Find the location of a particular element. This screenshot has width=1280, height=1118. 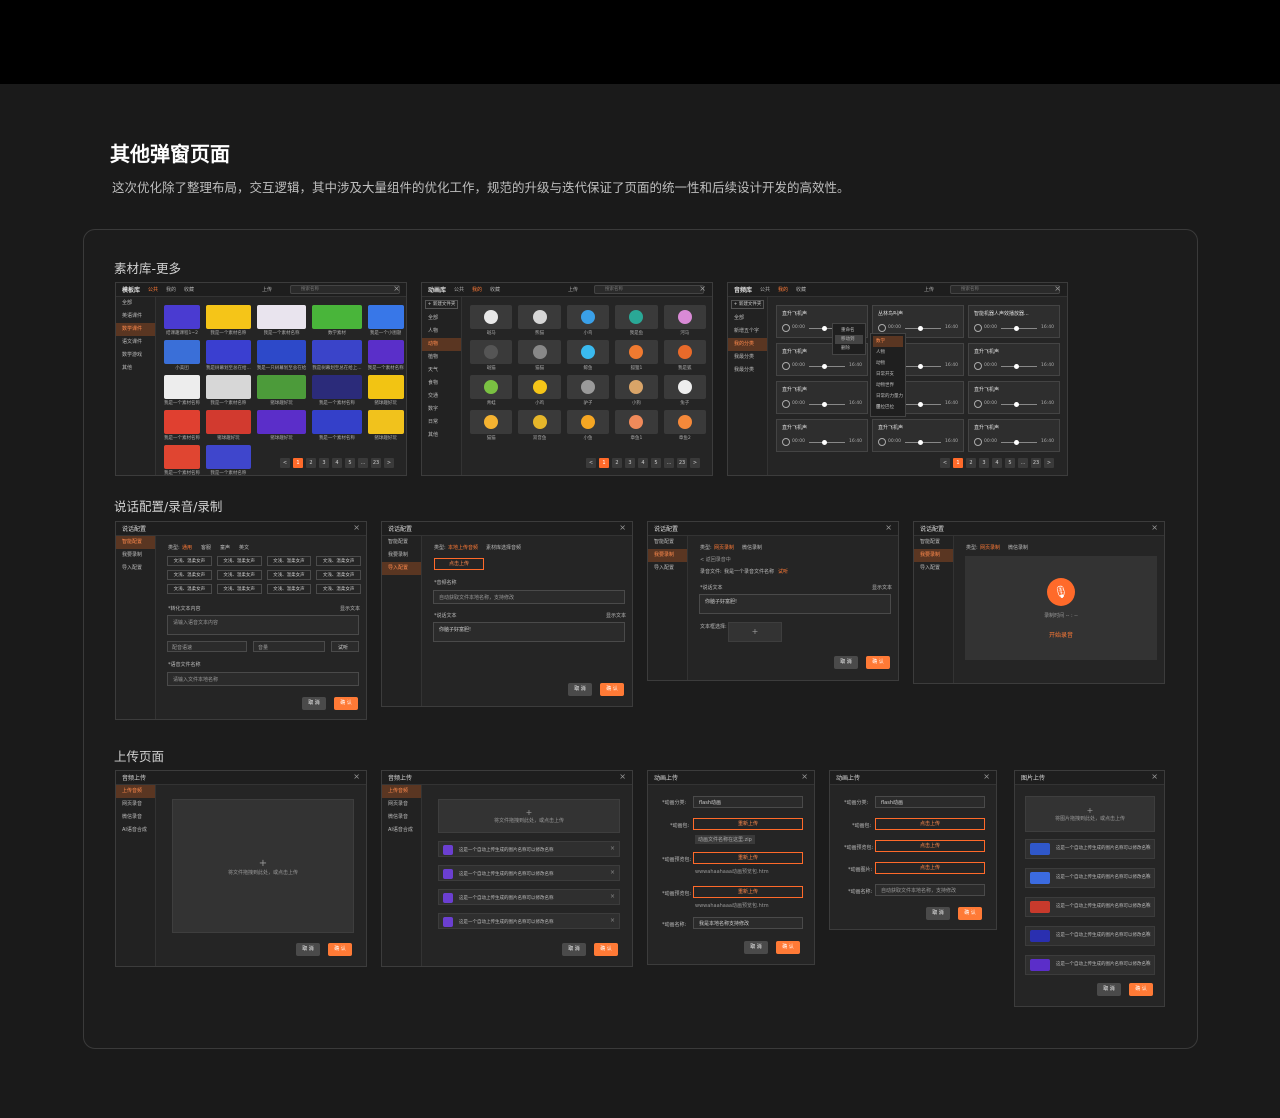

sidebar-item: 数学游戏 is located at coordinates (135, 355).